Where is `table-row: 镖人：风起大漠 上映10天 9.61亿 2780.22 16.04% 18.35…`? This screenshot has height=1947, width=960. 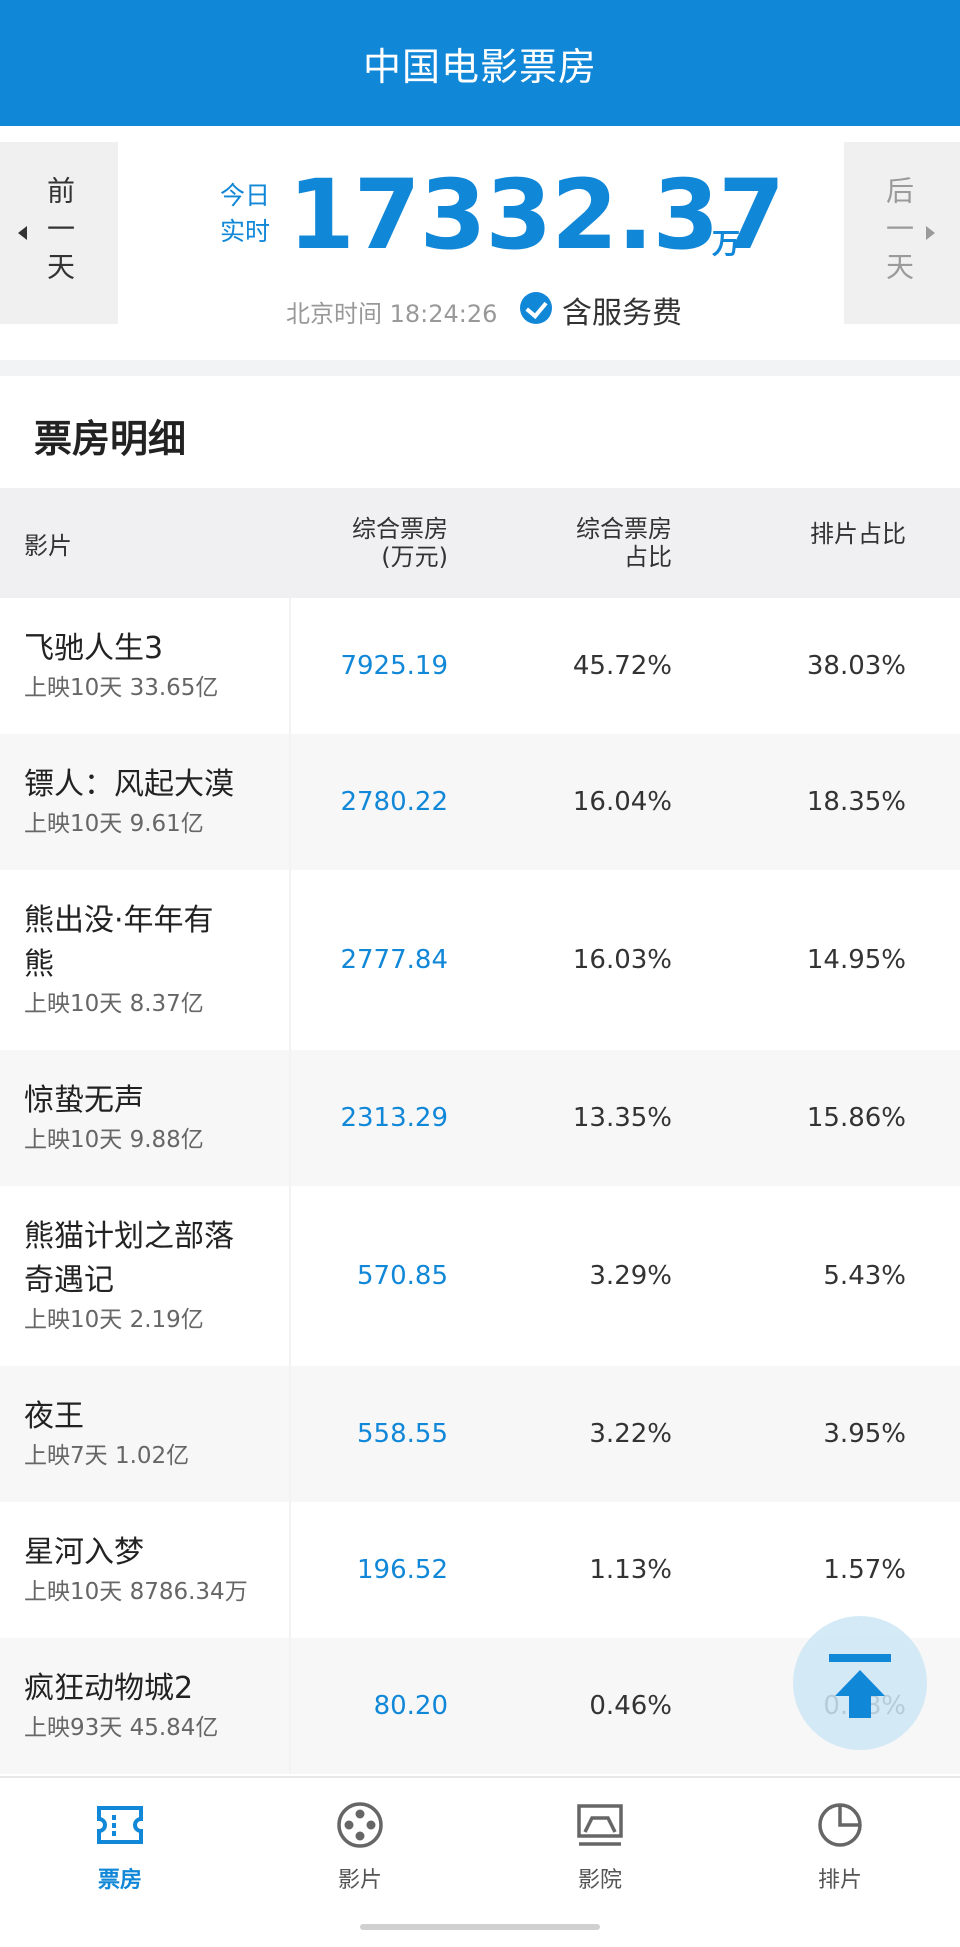 table-row: 镖人：风起大漠 上映10天 9.61亿 2780.22 16.04% 18.35… is located at coordinates (480, 802).